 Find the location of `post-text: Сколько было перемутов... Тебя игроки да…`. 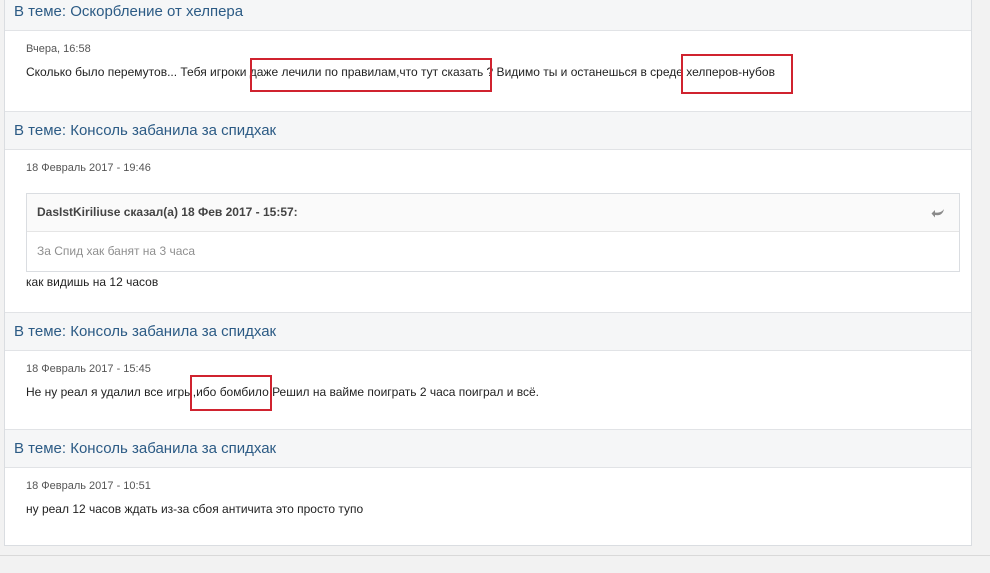

post-text: Сколько было перемутов... Тебя игроки да… is located at coordinates (400, 72).